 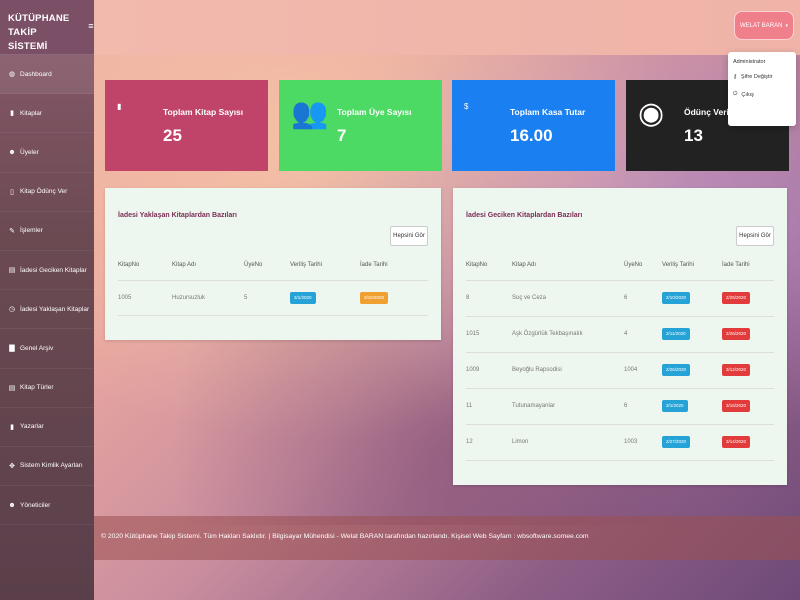 I want to click on change-password-item: ⚷ Şifre Değiştir, so click(x=762, y=77).